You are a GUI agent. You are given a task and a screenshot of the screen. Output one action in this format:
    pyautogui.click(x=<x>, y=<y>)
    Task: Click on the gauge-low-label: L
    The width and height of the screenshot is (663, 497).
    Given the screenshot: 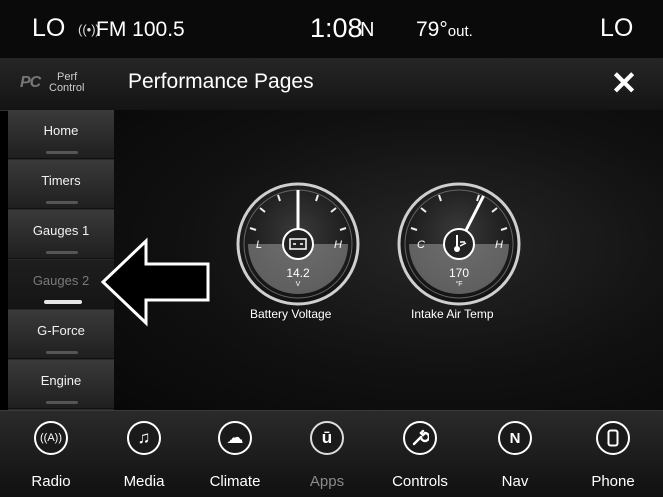 What is the action you would take?
    pyautogui.click(x=259, y=245)
    